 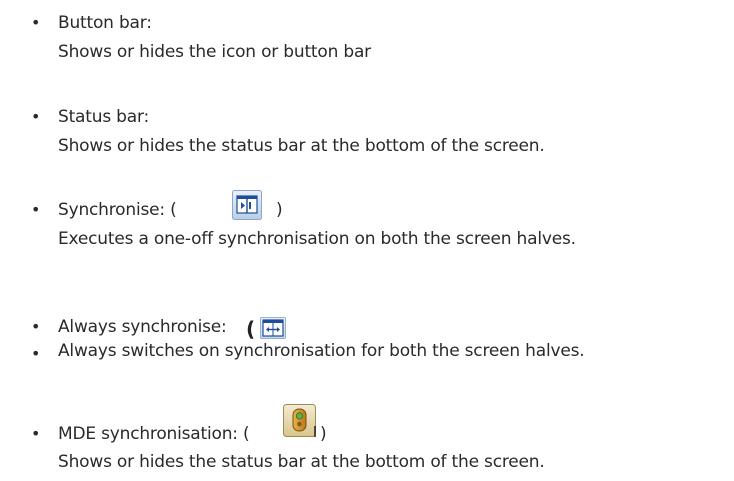 I want to click on mde-synchronisation-icon, so click(x=299, y=420).